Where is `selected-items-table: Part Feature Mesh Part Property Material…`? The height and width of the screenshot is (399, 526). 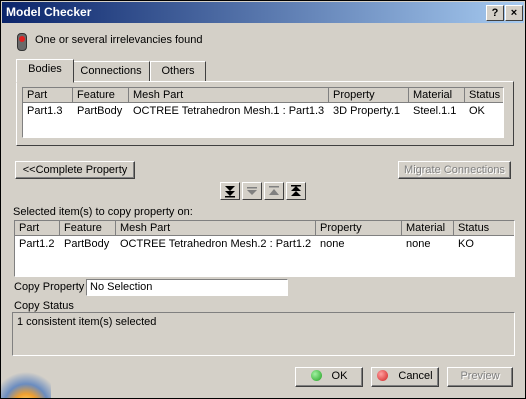
selected-items-table: Part Feature Mesh Part Property Material… is located at coordinates (264, 248).